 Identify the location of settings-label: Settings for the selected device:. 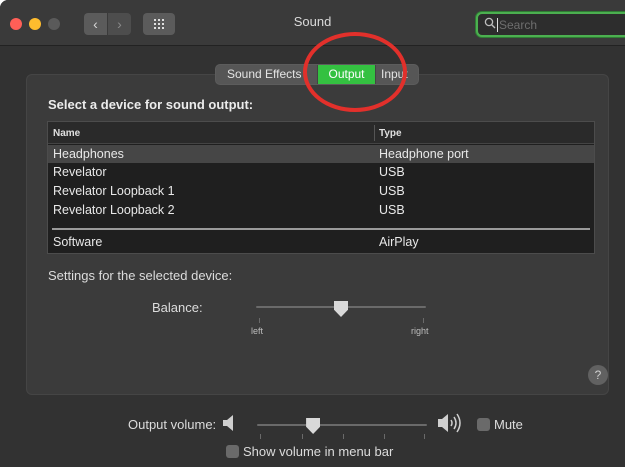
(140, 275).